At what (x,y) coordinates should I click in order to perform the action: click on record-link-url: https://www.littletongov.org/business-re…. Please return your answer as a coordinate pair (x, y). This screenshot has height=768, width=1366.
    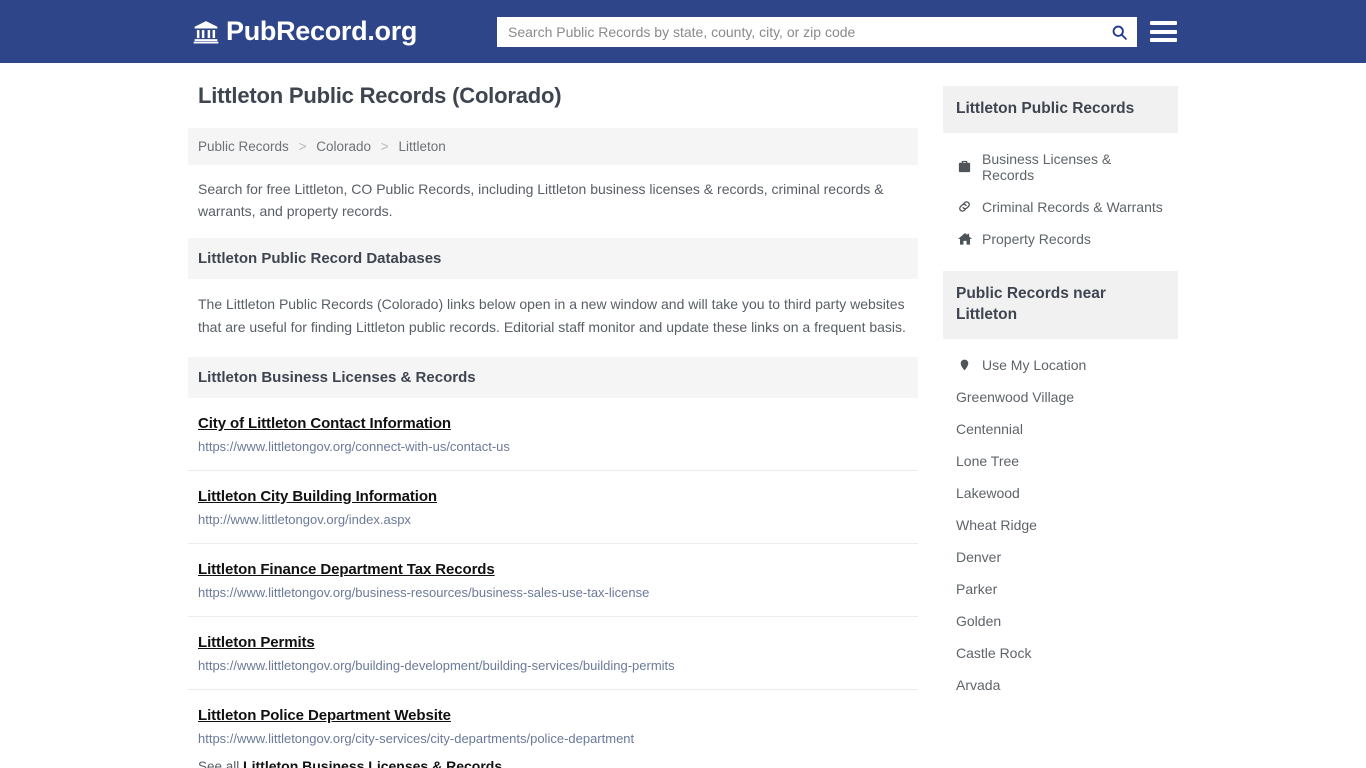
    Looking at the image, I should click on (553, 592).